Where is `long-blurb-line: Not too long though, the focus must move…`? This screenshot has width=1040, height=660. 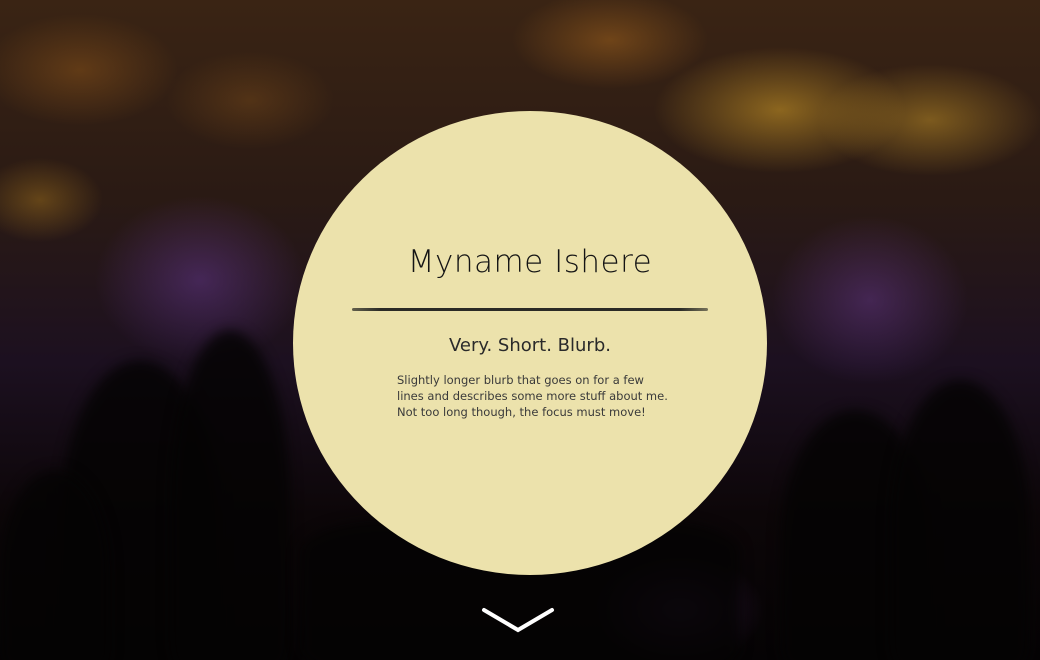 long-blurb-line: Not too long though, the focus must move… is located at coordinates (521, 412).